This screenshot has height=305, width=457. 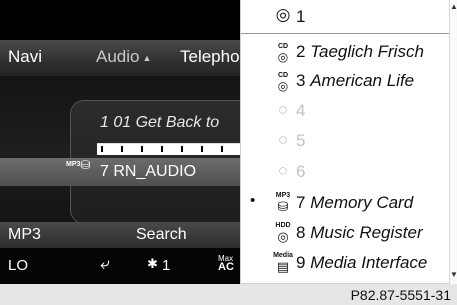 What do you see at coordinates (345, 233) in the screenshot?
I see `list-item-source-8: HDD ◎ 8 Music Register` at bounding box center [345, 233].